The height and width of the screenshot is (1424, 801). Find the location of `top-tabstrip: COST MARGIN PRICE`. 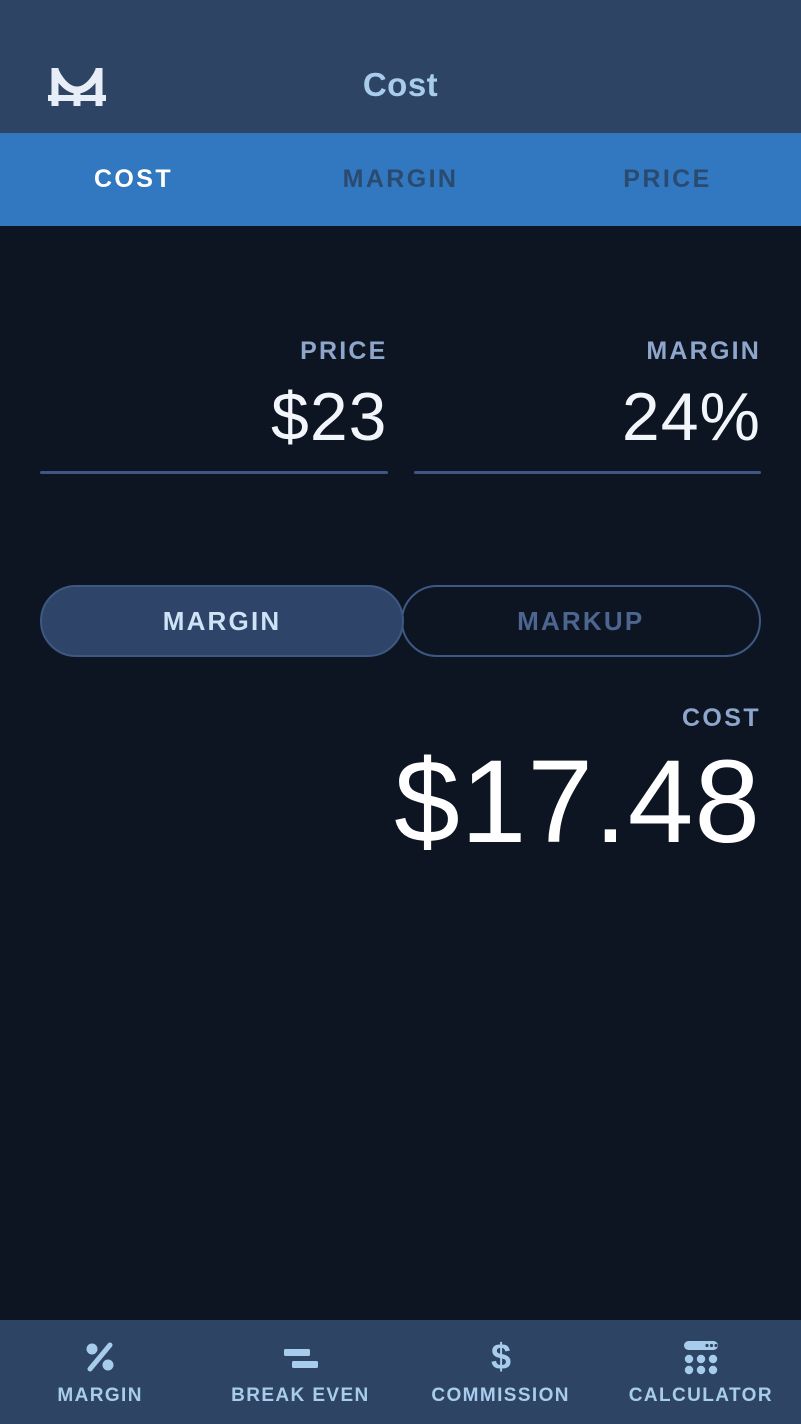

top-tabstrip: COST MARGIN PRICE is located at coordinates (400, 179).